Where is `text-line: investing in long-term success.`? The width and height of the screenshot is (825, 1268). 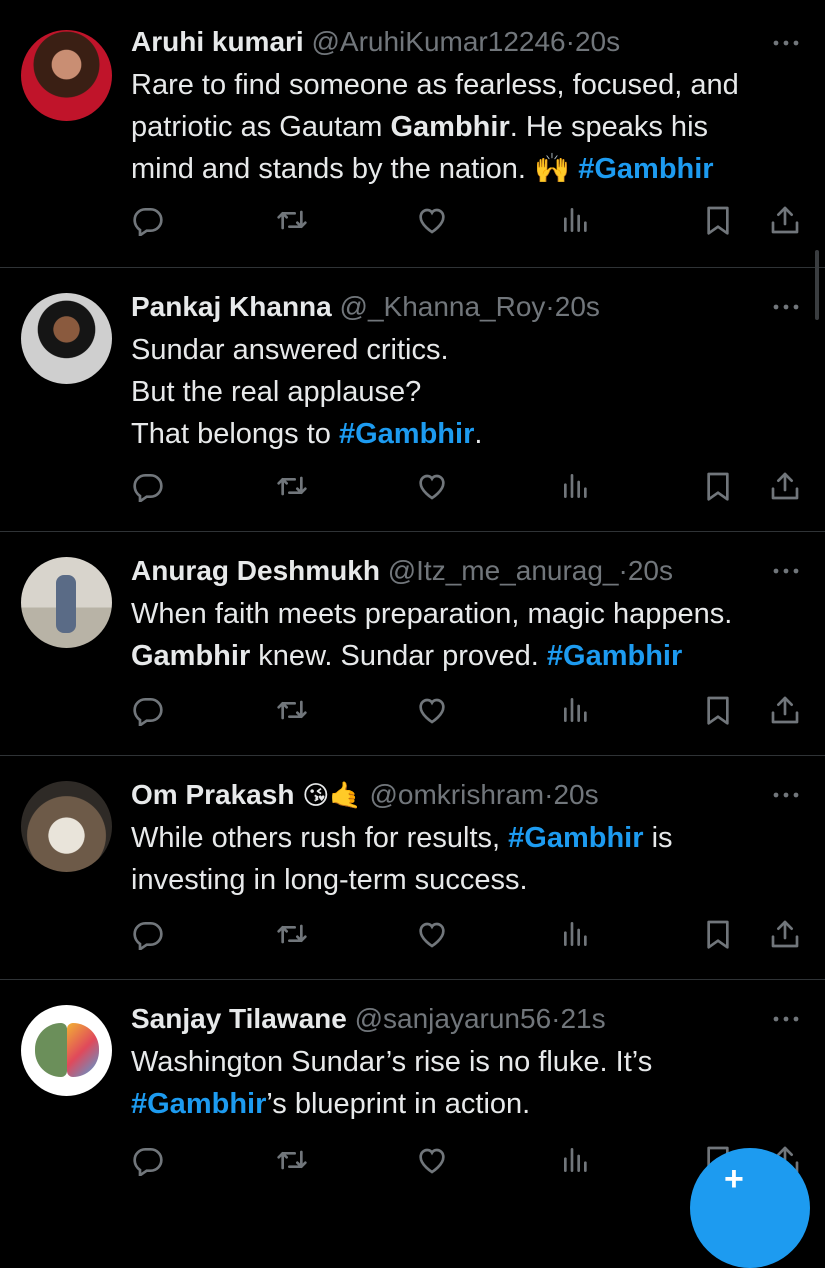
text-line: investing in long-term success. is located at coordinates (471, 880).